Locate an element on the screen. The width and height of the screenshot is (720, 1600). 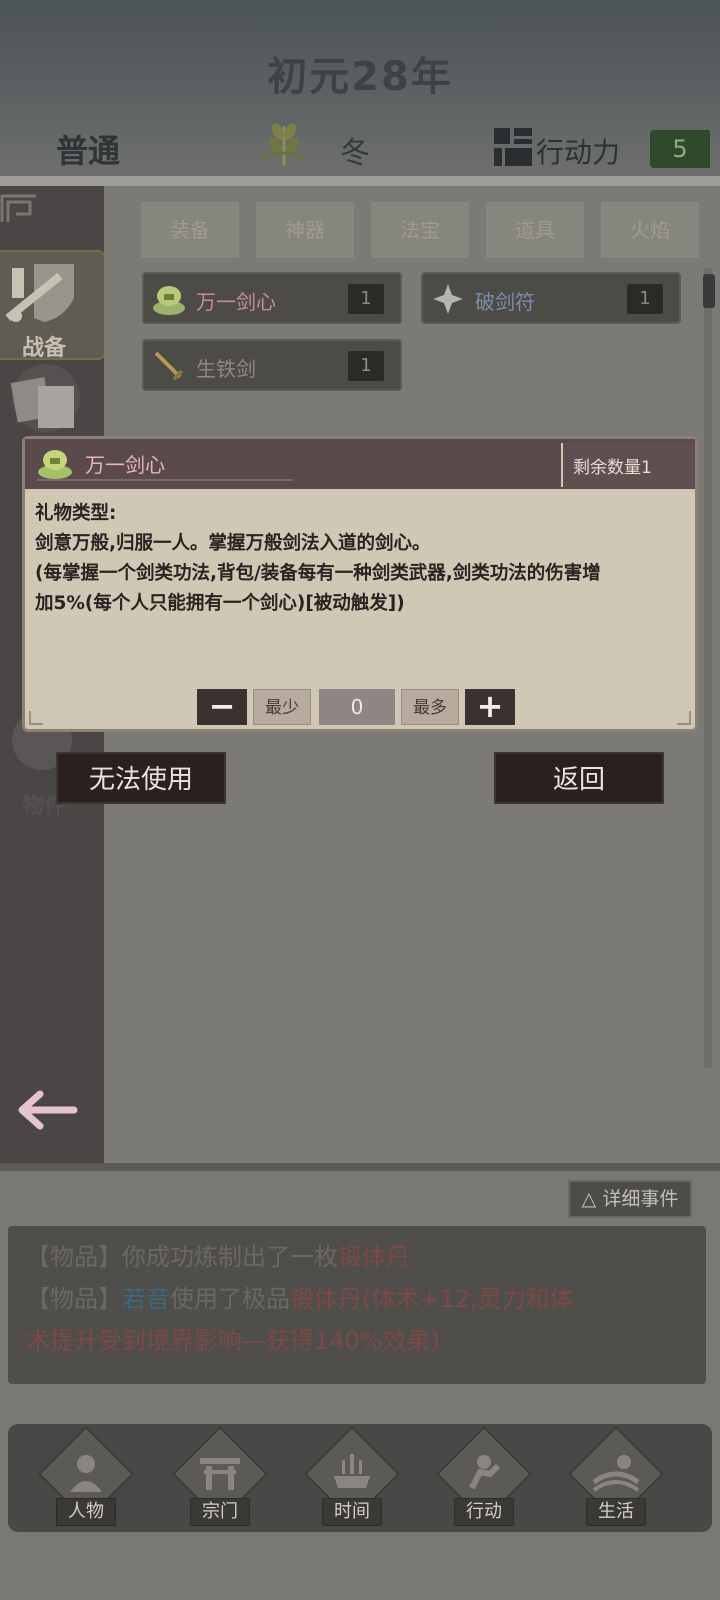
nav-life: 生活 is located at coordinates (616, 1480).